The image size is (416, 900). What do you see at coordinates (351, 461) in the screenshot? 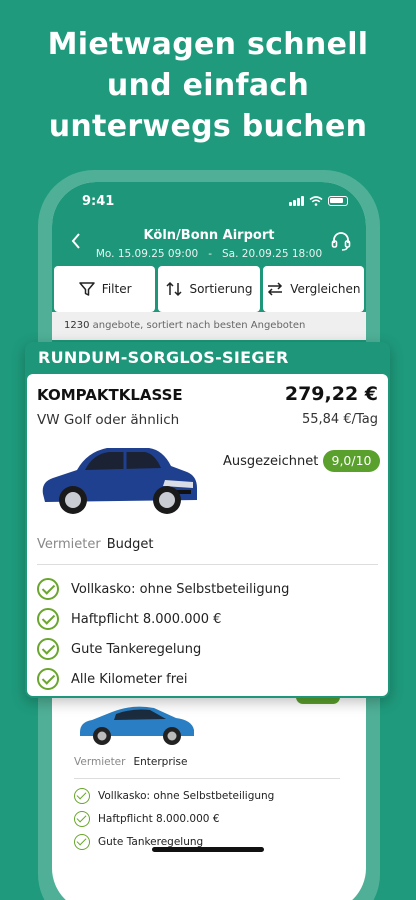
I see `rating-badge: 9,0/10` at bounding box center [351, 461].